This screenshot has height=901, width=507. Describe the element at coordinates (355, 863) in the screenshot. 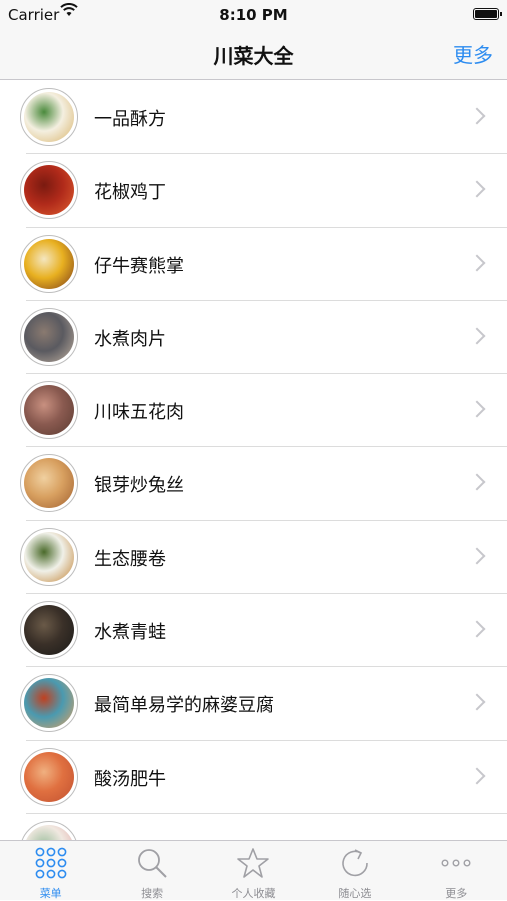

I see `refresh-icon` at that location.